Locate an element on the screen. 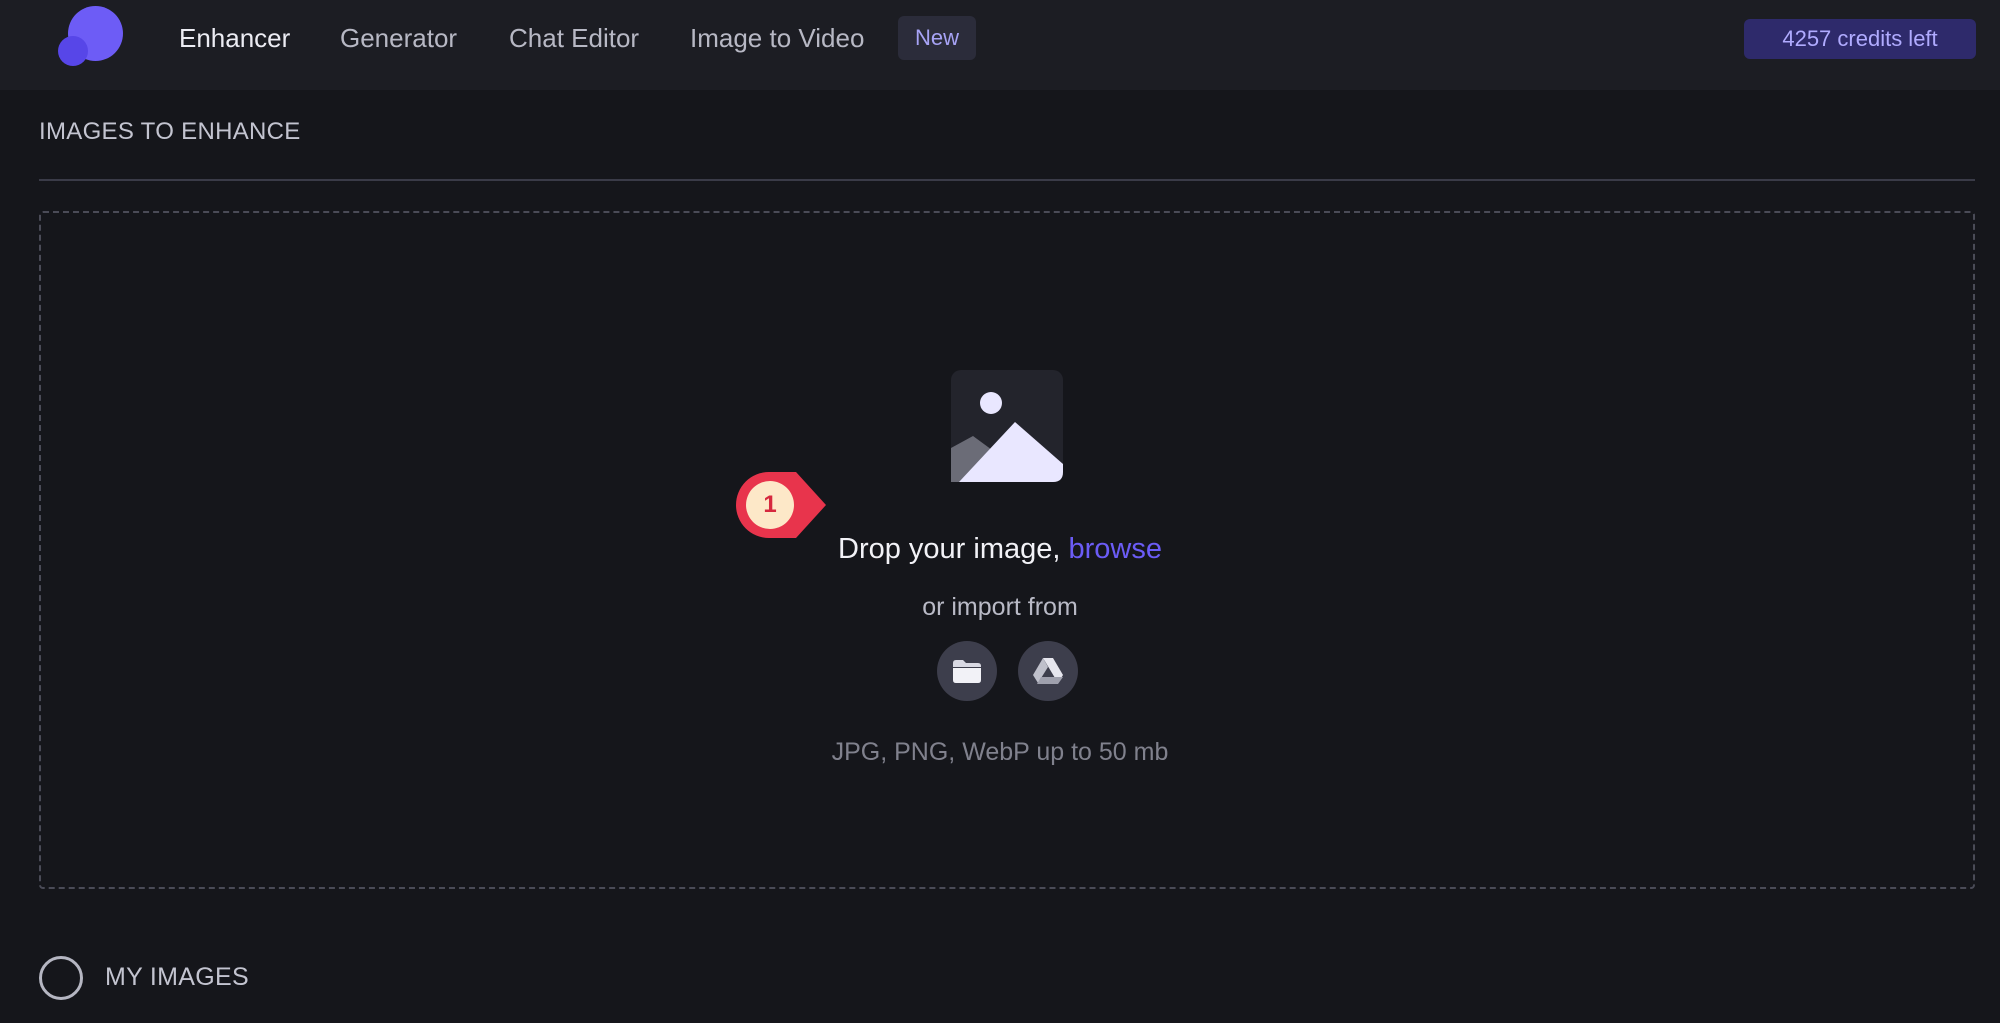 Image resolution: width=2000 pixels, height=1023 pixels. new-badge: New is located at coordinates (937, 38).